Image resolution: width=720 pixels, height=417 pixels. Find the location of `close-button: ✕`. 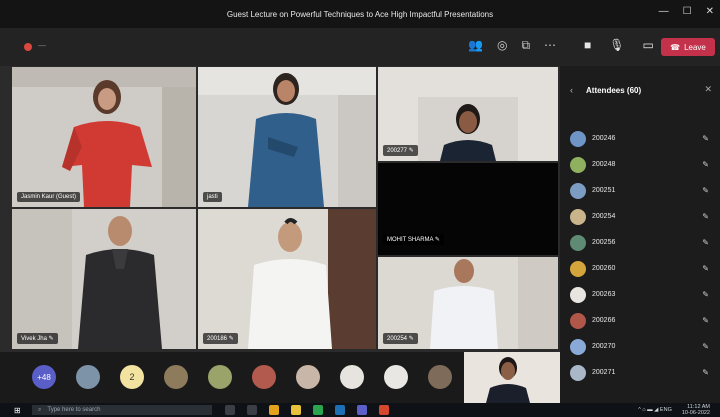

close-button: ✕ is located at coordinates (710, 11).